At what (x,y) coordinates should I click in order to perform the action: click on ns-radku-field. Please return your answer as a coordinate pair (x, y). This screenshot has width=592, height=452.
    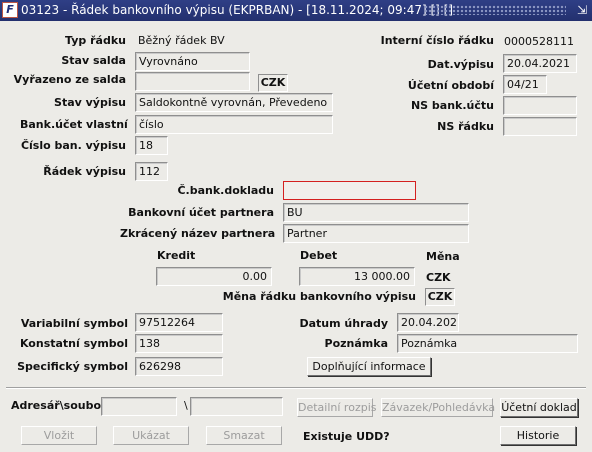
    Looking at the image, I should click on (540, 126).